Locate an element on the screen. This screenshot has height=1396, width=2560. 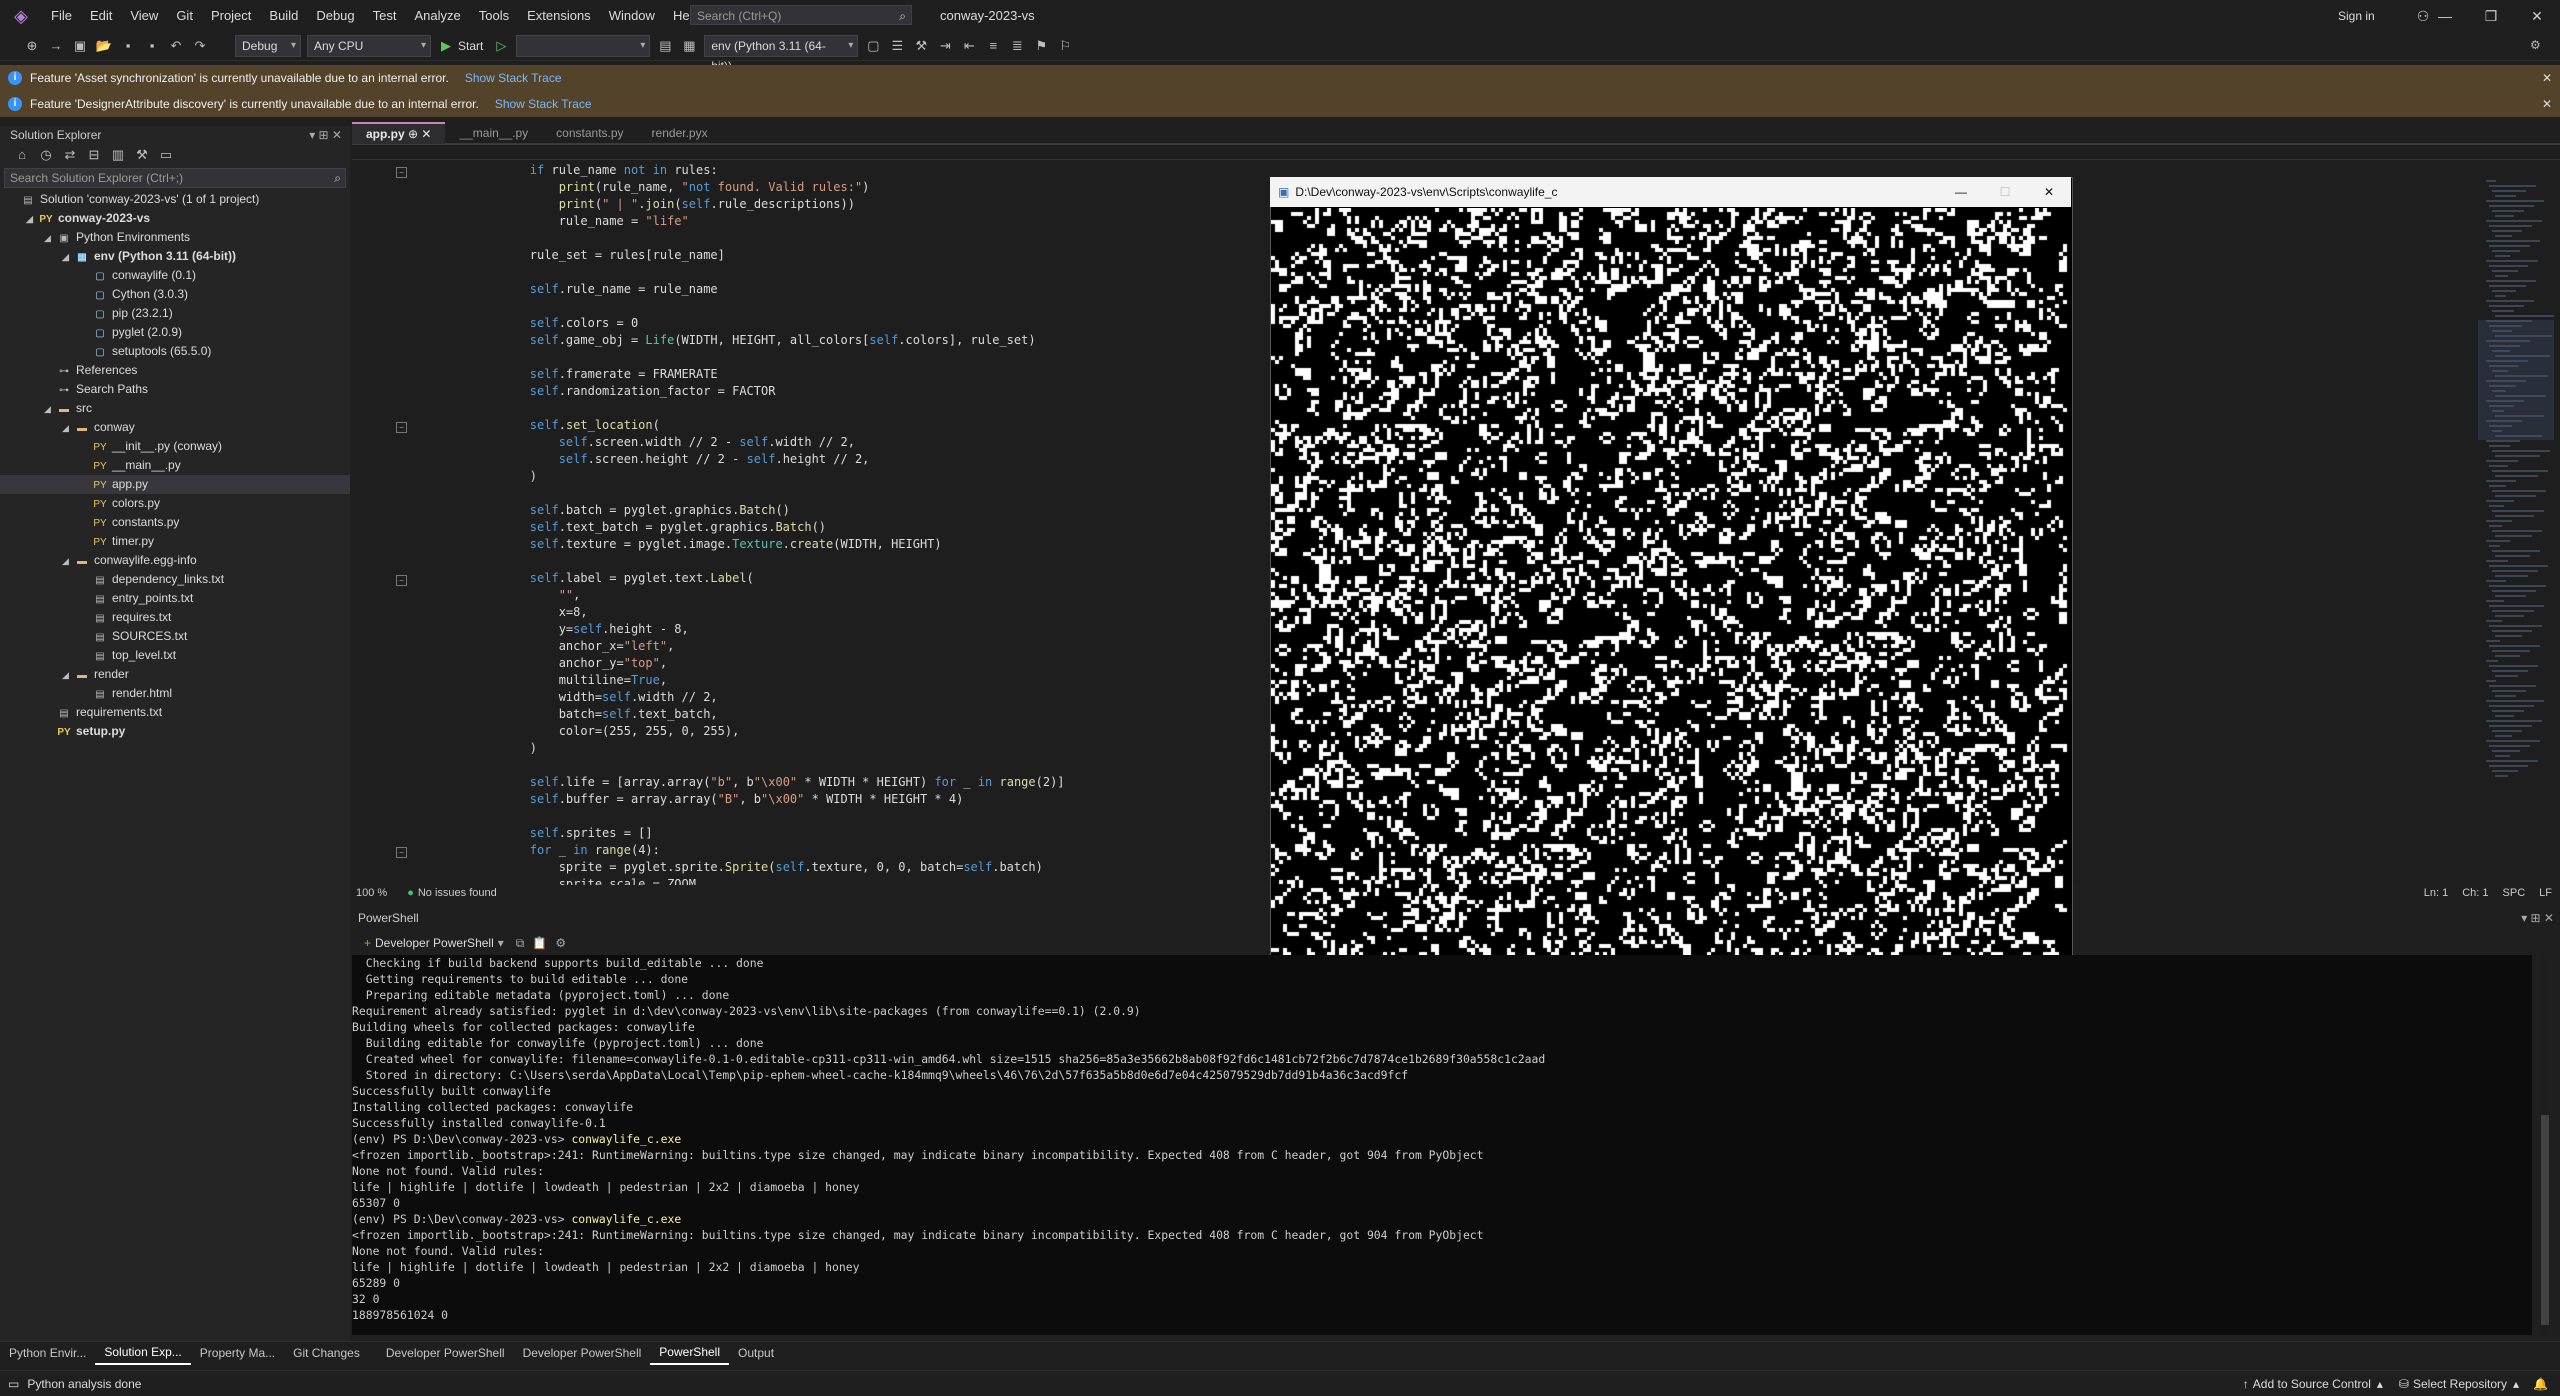
minimap is located at coordinates (2516, 522).